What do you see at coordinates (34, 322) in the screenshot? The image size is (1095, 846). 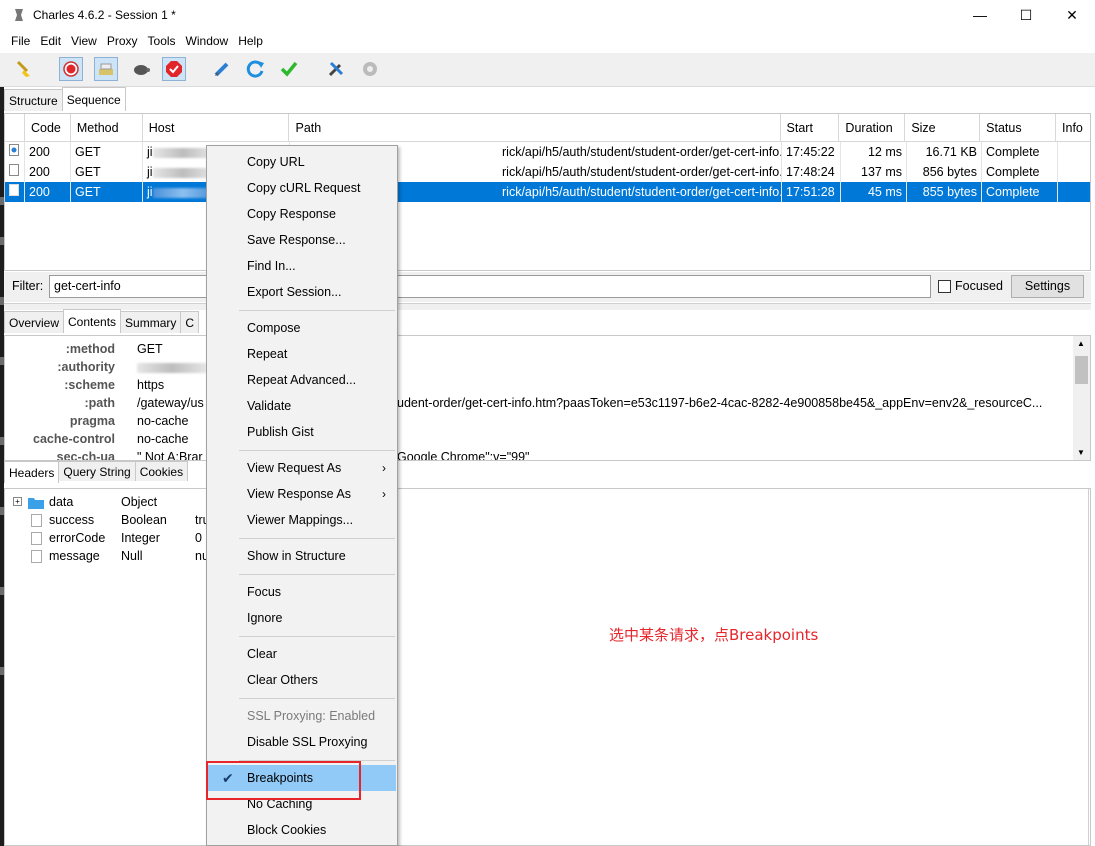 I see `tab-overview: Overview` at bounding box center [34, 322].